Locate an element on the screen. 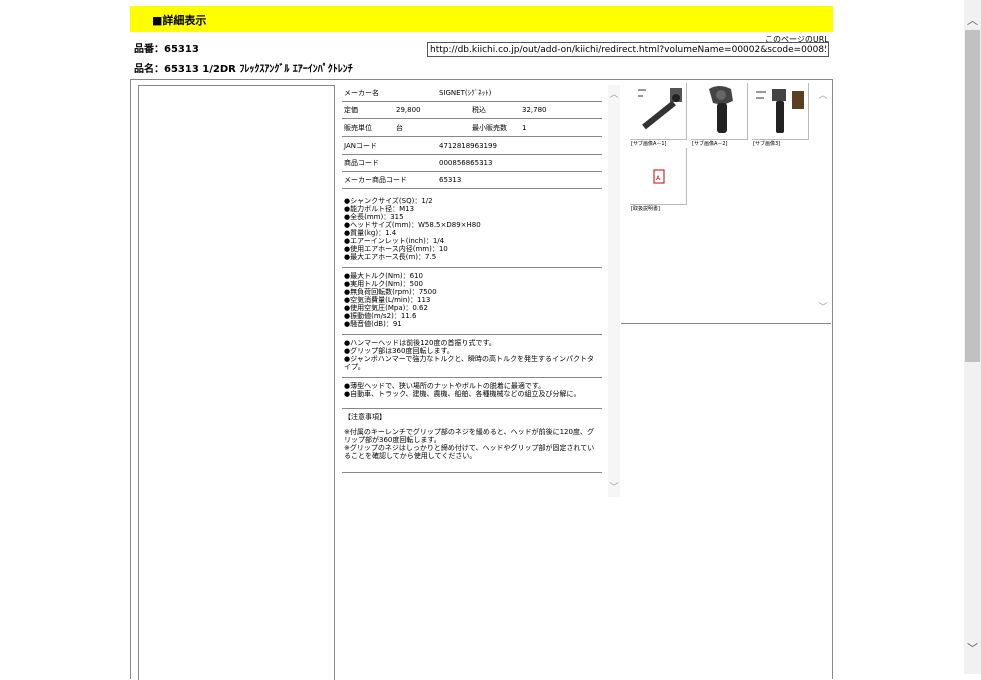  feature-line: ●ジャンボハンマーで強力なトルクと、瞬時の高トルクを発生するインパクトタイプ。 is located at coordinates (469, 363).